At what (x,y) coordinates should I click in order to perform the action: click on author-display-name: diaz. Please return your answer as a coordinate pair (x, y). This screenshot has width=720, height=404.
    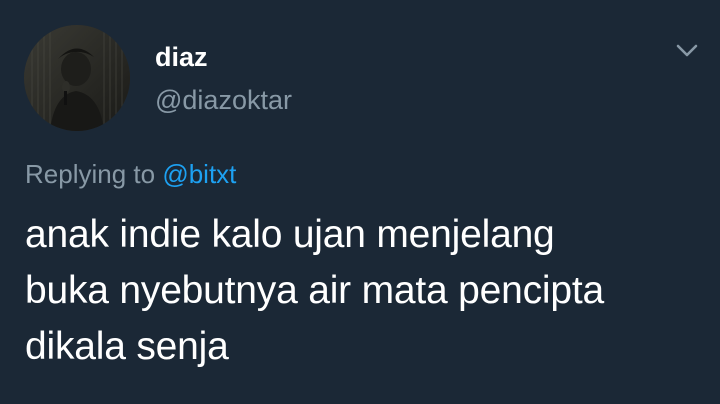
    Looking at the image, I should click on (181, 57).